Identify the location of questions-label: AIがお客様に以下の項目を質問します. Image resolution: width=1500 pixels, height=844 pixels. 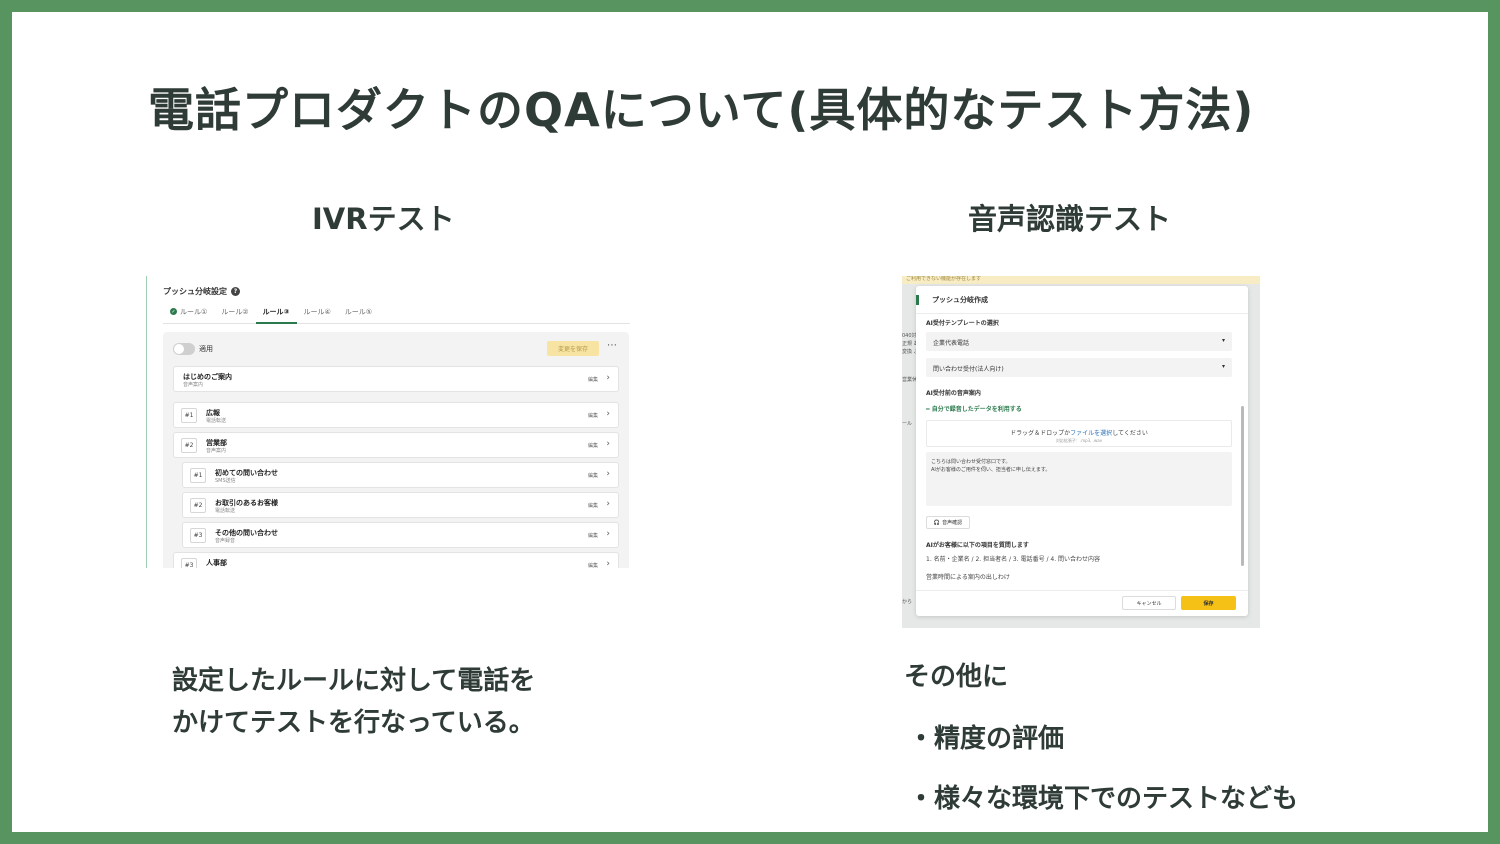
(977, 545).